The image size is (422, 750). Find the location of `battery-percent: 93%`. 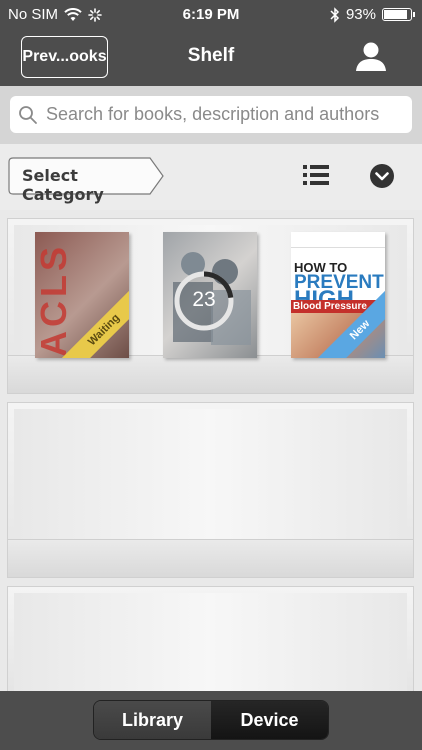

battery-percent: 93% is located at coordinates (360, 14).